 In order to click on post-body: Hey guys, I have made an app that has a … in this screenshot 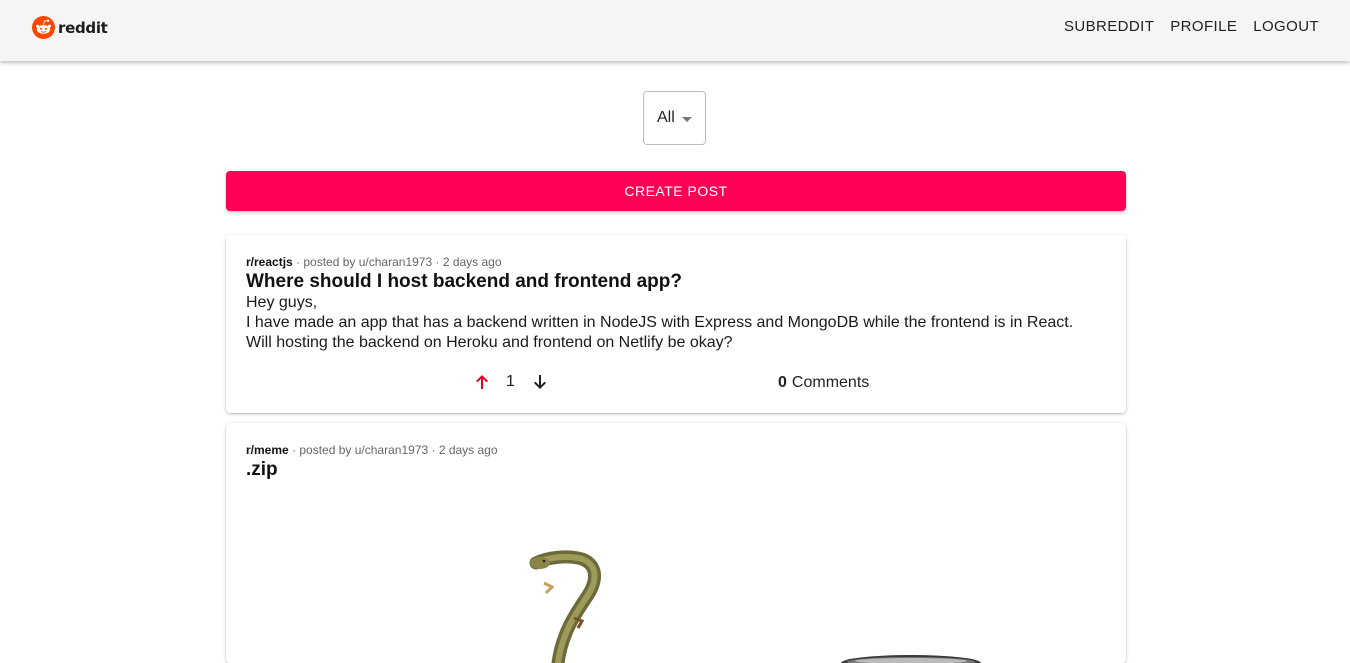, I will do `click(676, 323)`.